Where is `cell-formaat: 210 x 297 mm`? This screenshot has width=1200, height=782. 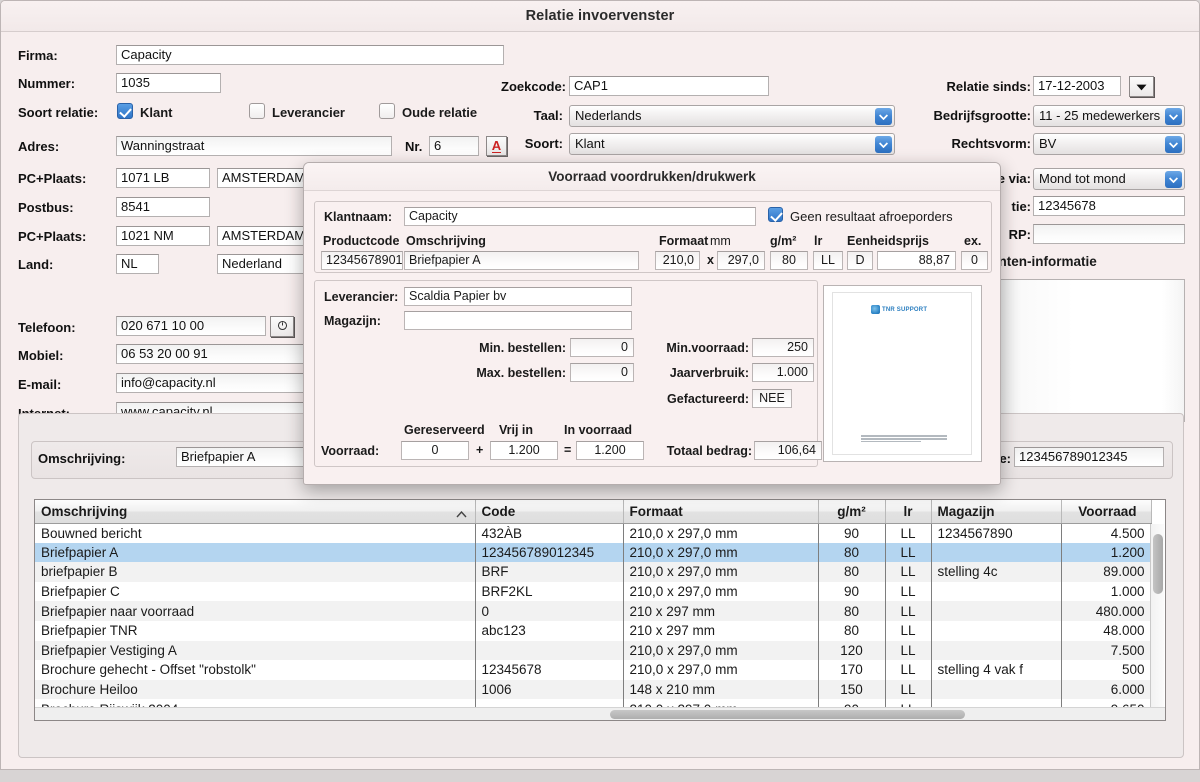 cell-formaat: 210 x 297 mm is located at coordinates (721, 611).